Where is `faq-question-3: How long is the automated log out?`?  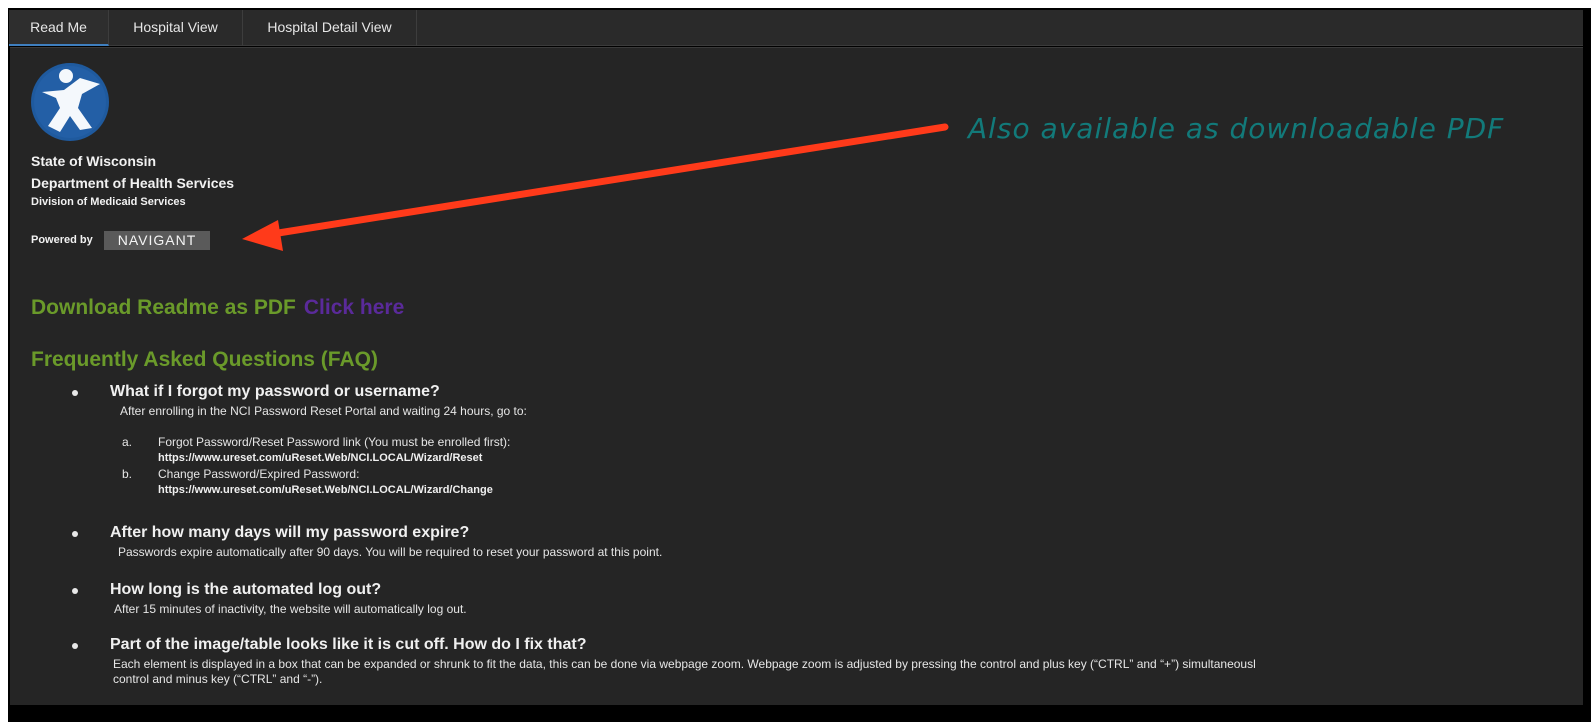
faq-question-3: How long is the automated log out? is located at coordinates (246, 589).